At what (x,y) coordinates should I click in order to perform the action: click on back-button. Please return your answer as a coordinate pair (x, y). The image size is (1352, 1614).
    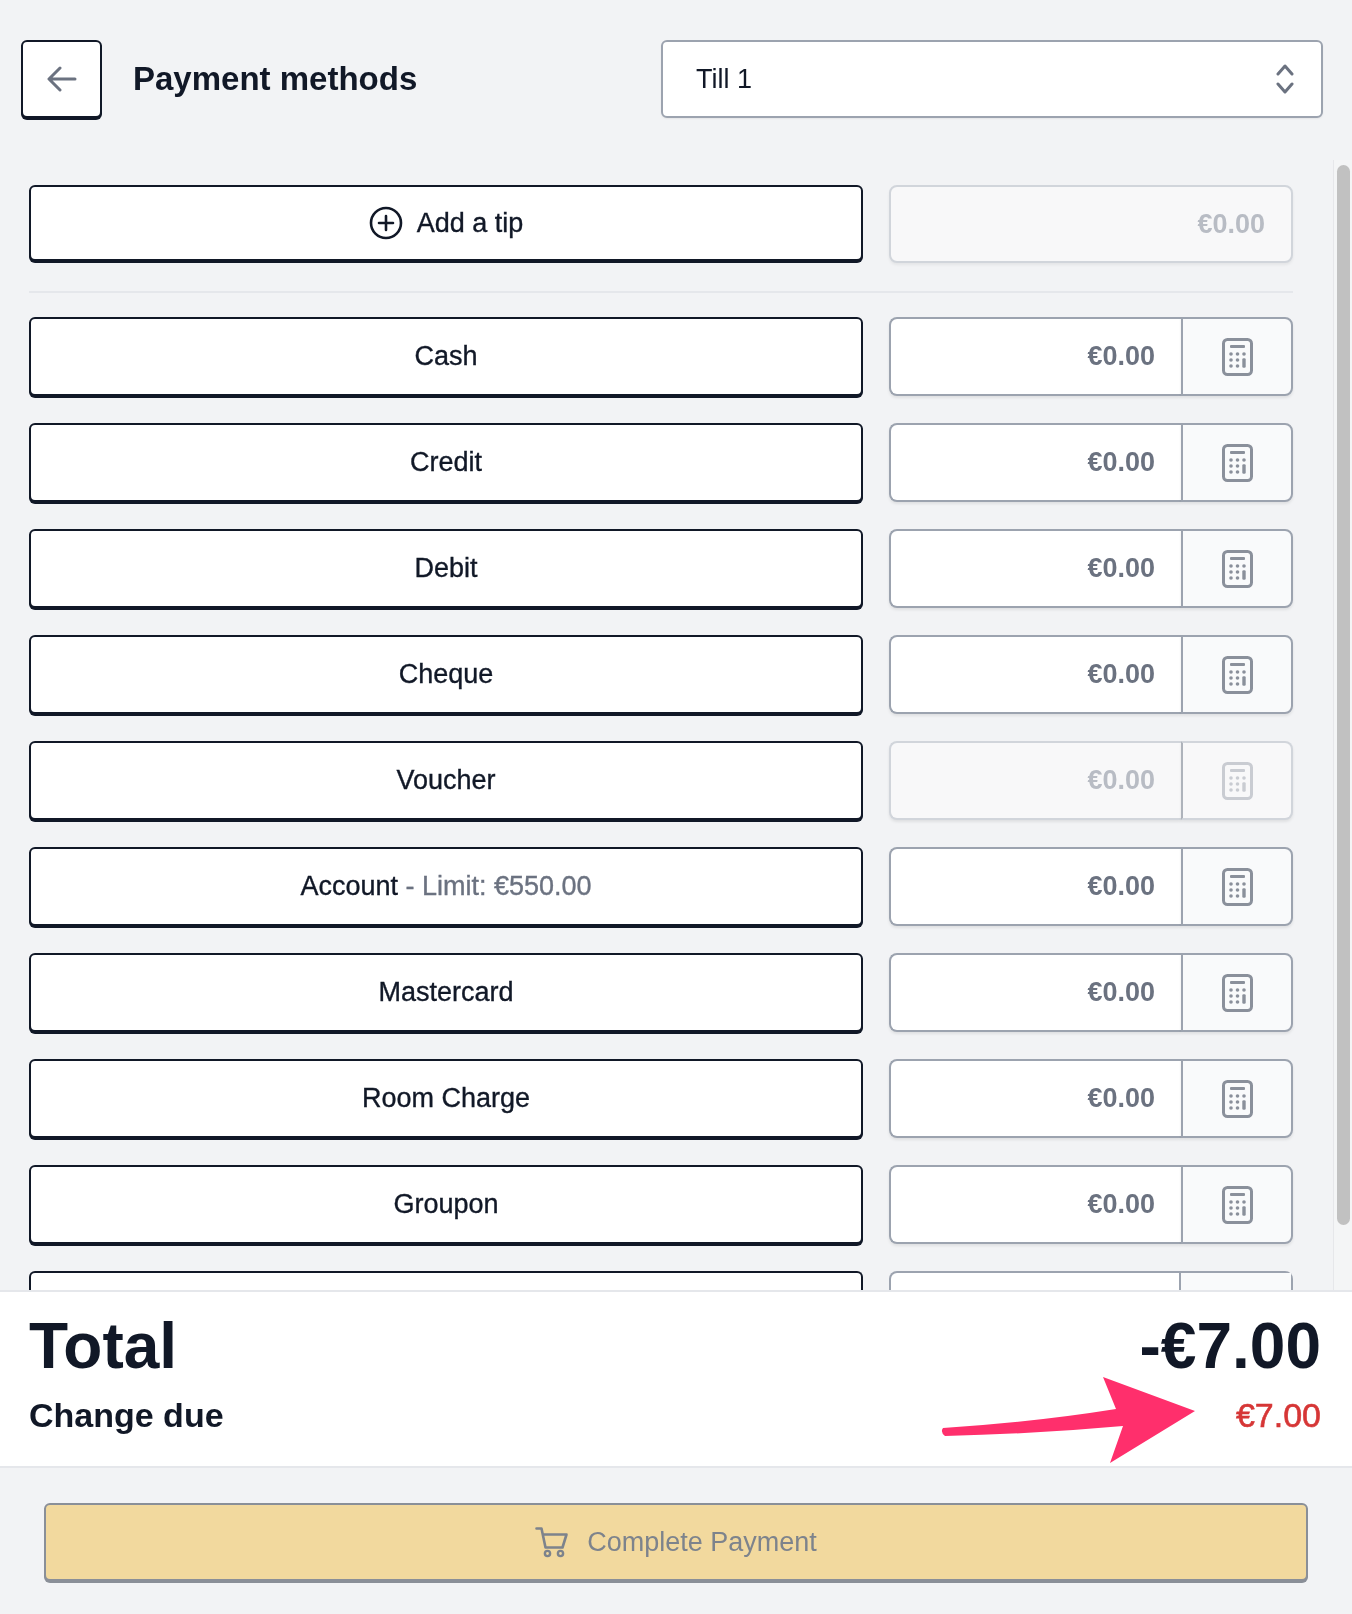
    Looking at the image, I should click on (61, 79).